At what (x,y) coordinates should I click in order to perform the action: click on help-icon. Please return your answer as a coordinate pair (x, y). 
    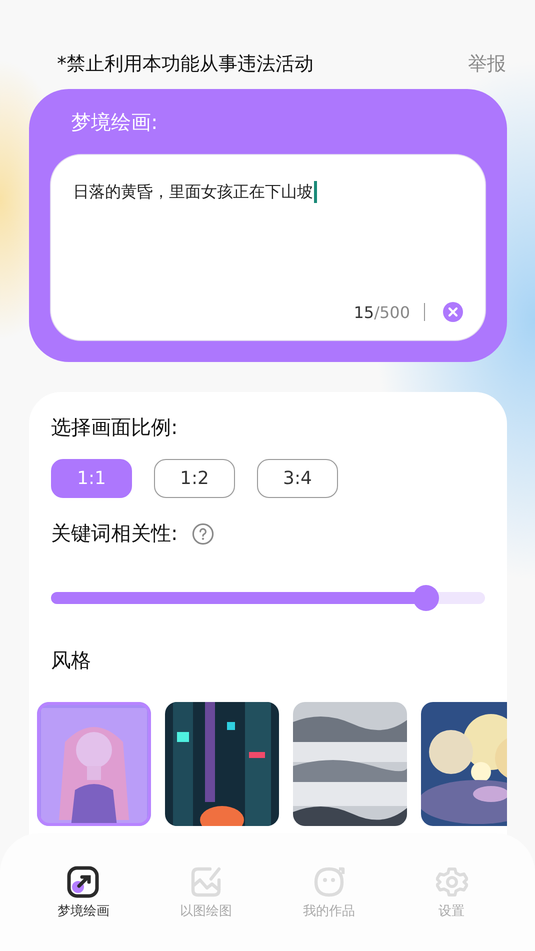
    Looking at the image, I should click on (203, 533).